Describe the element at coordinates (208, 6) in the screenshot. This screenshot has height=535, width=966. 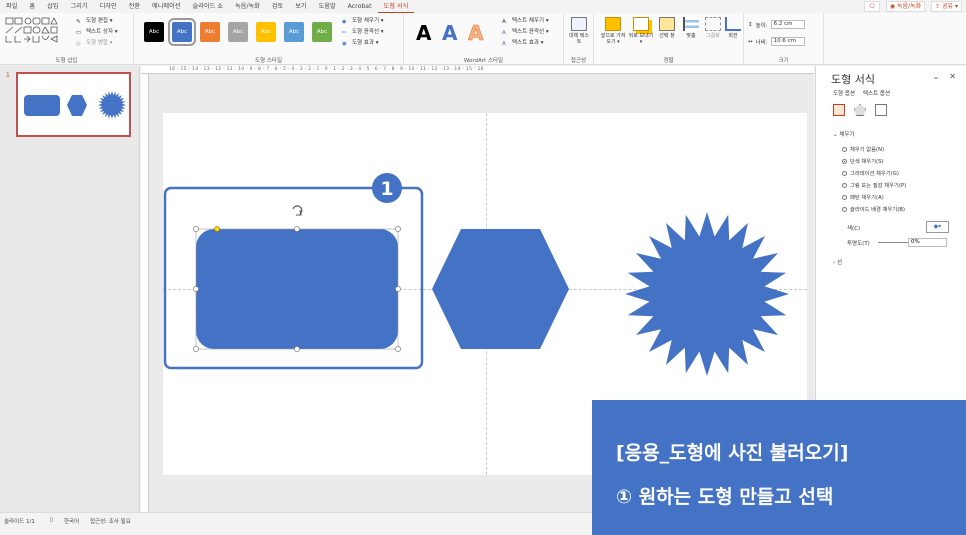
I see `tab-slideshow: 슬라이드 쇼` at that location.